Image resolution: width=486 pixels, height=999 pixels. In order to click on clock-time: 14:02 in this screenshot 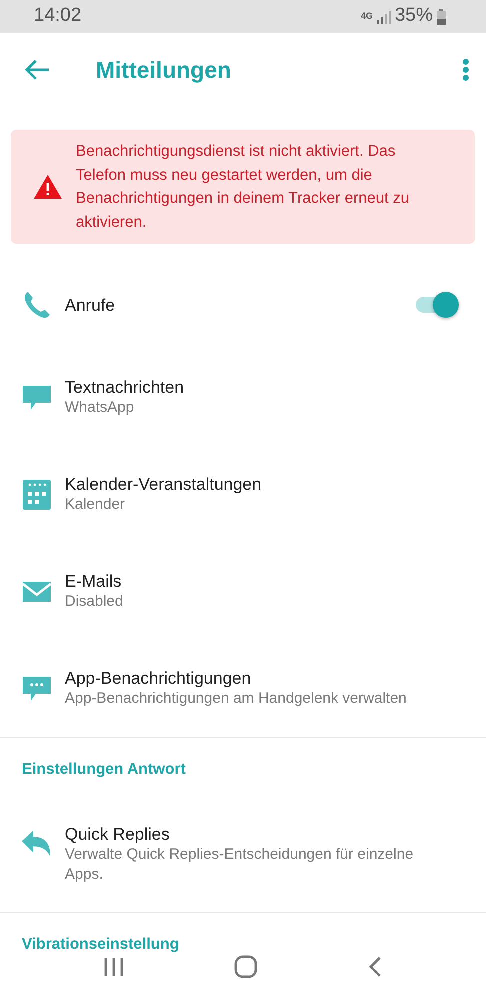, I will do `click(58, 16)`.